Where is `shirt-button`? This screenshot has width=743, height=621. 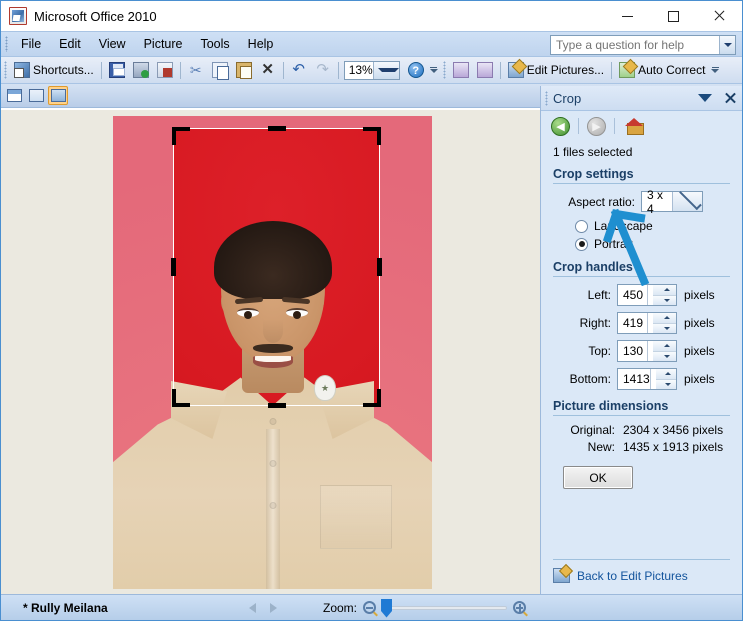 shirt-button is located at coordinates (272, 421).